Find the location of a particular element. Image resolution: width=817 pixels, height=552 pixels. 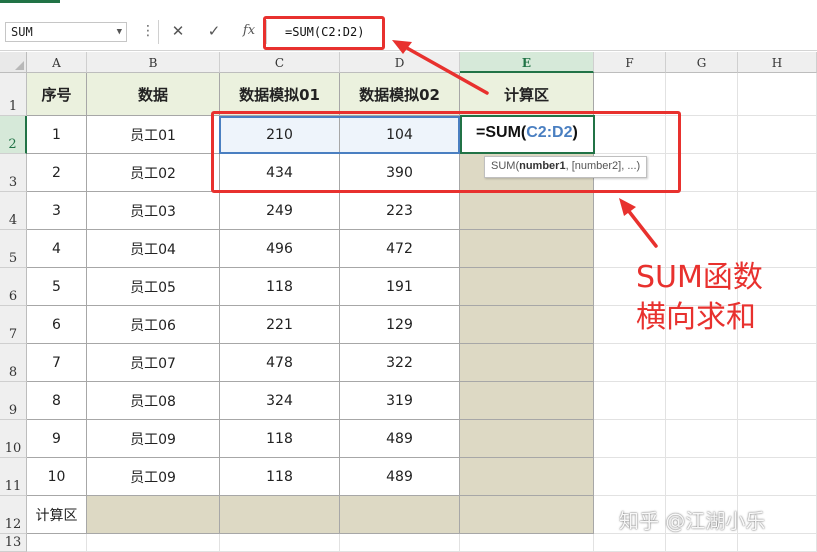

select-all-corner is located at coordinates (13, 62).